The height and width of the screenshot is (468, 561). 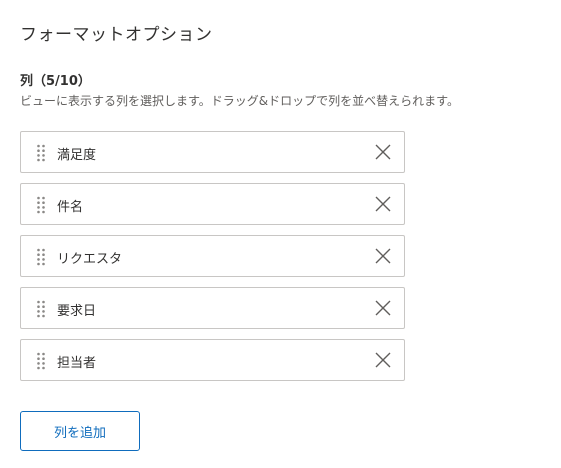 I want to click on column-label: 満足度, so click(x=77, y=155).